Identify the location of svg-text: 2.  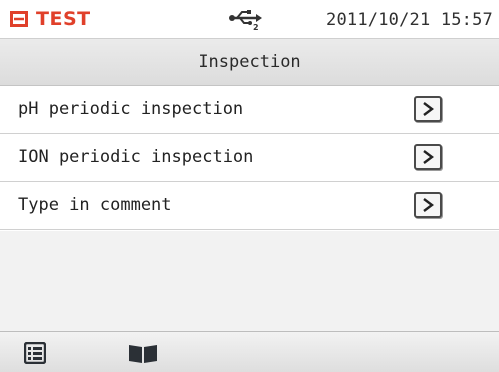
(256, 27).